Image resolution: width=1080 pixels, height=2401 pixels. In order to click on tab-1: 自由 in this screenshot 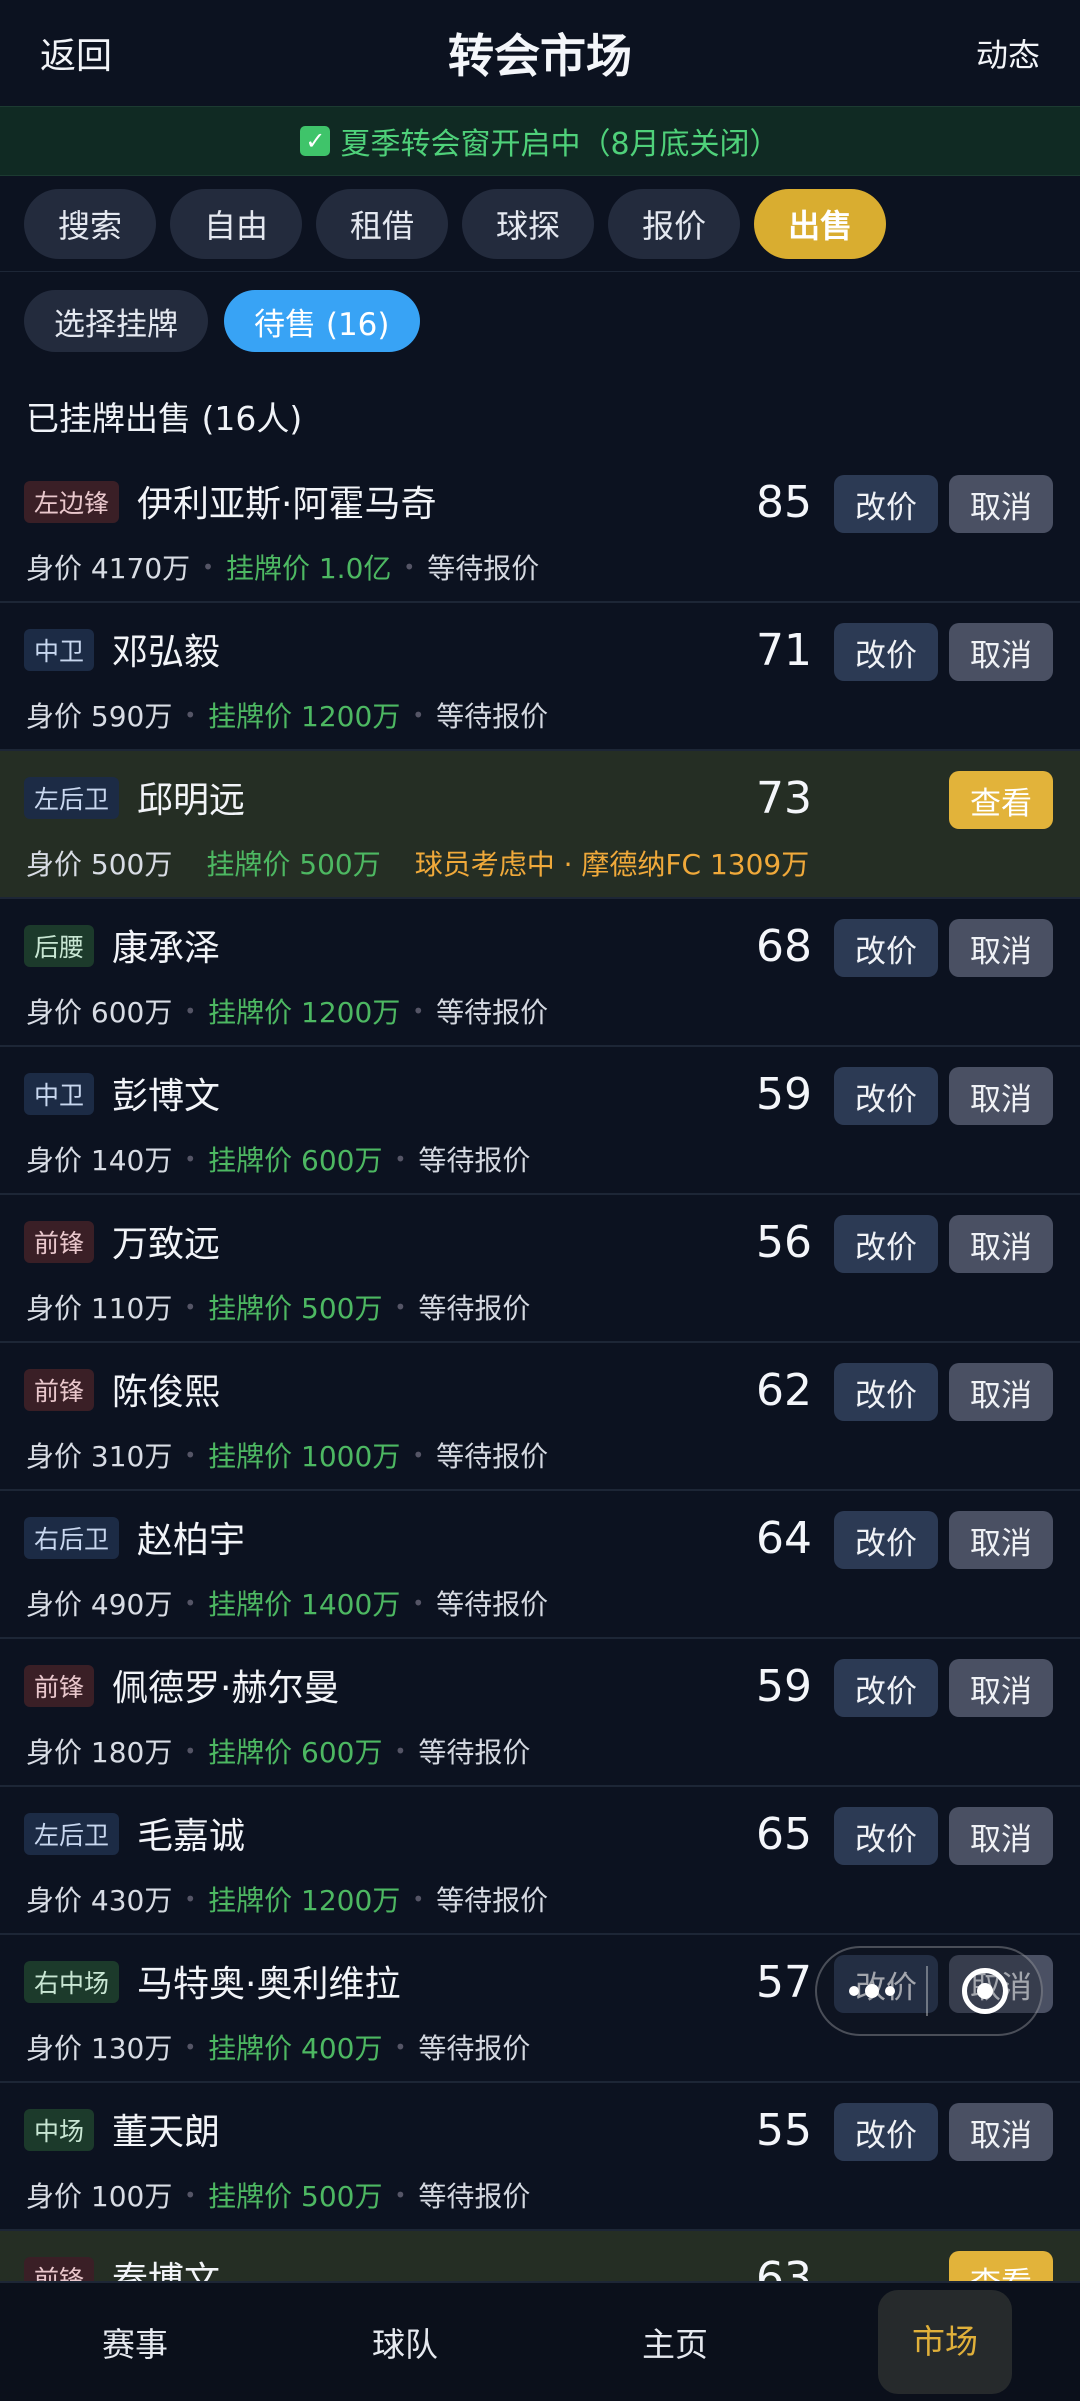, I will do `click(236, 223)`.